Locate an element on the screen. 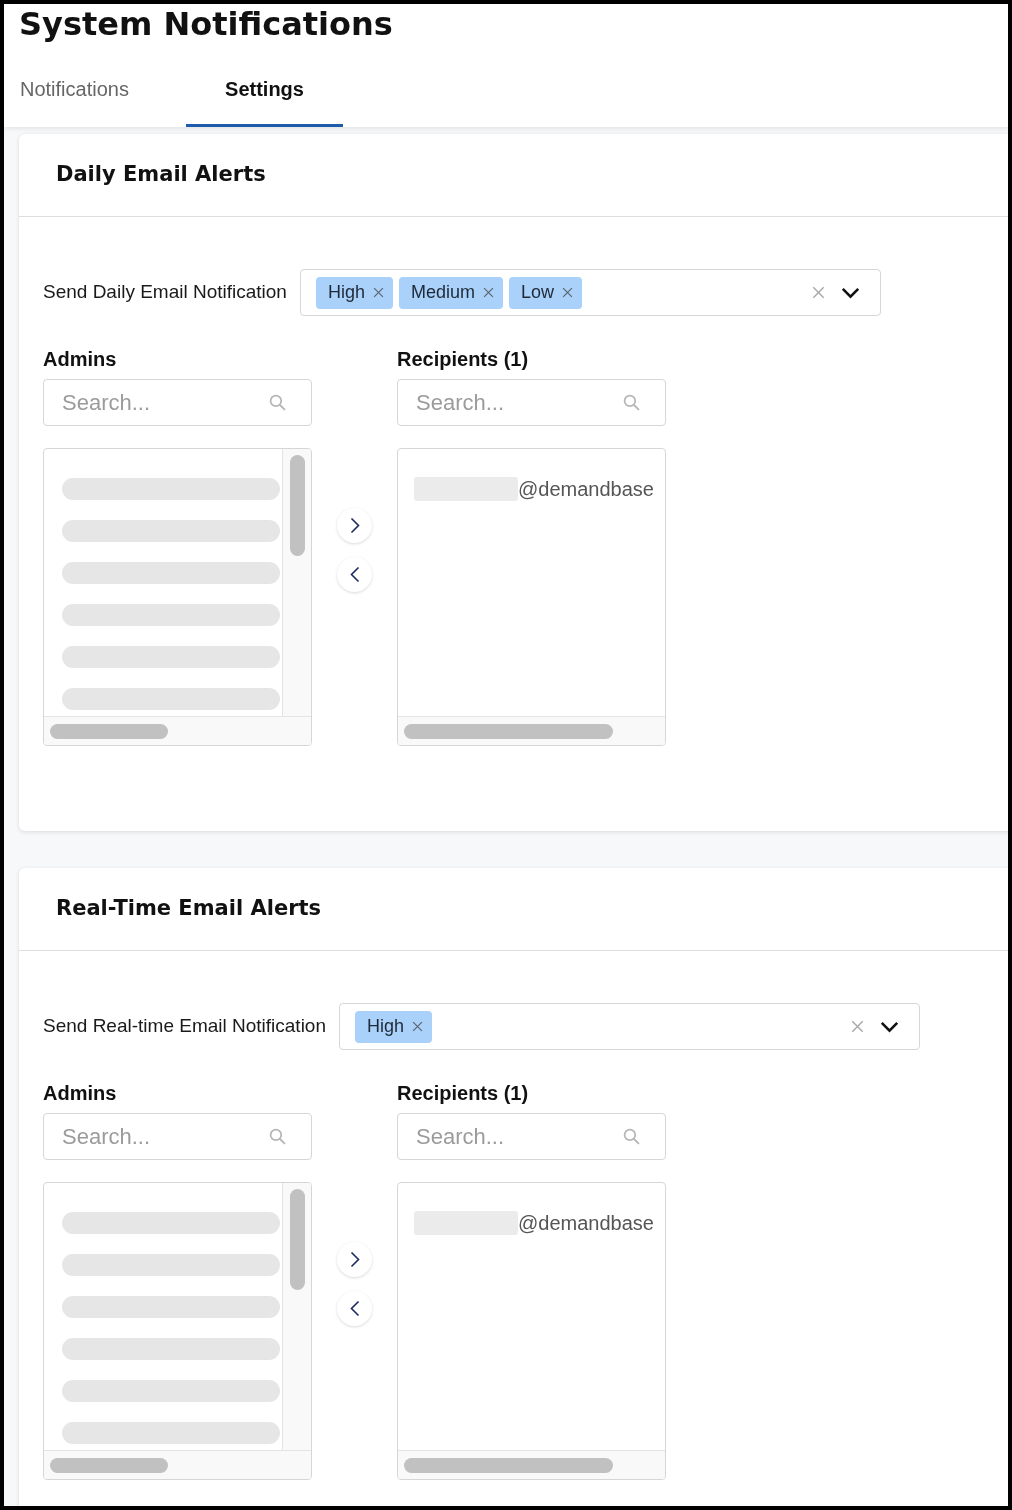 This screenshot has width=1012, height=1510. tab: Settings is located at coordinates (264, 85).